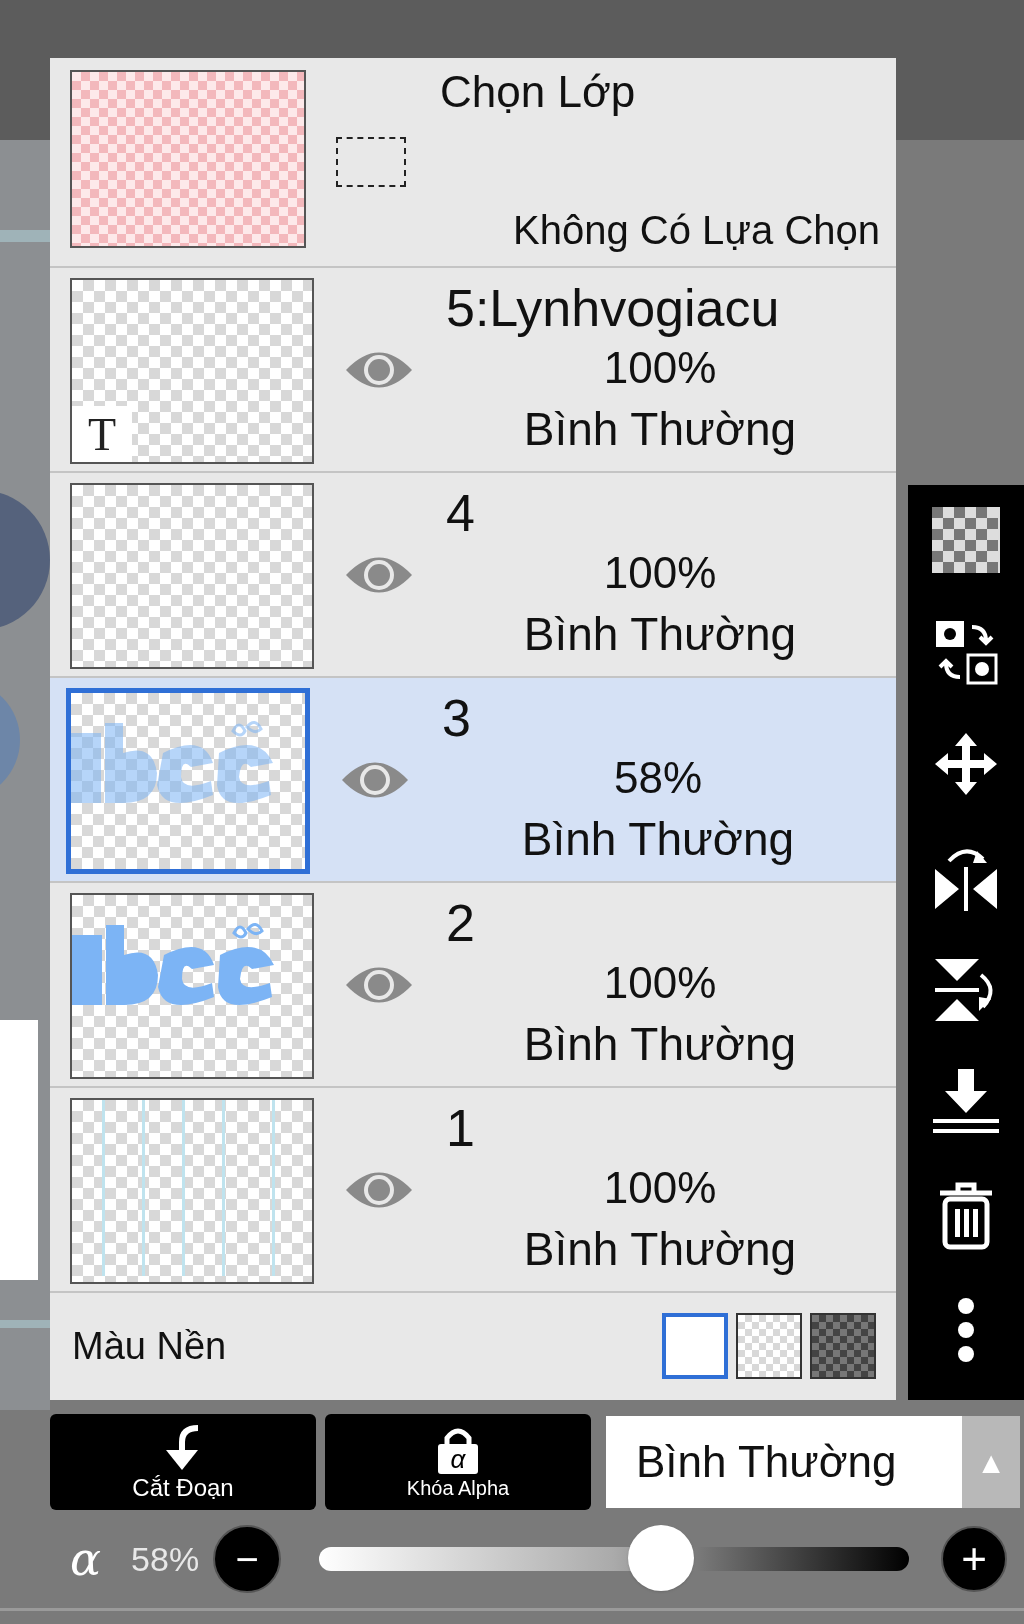 Image resolution: width=1024 pixels, height=1624 pixels. I want to click on selection-thumbnail, so click(188, 159).